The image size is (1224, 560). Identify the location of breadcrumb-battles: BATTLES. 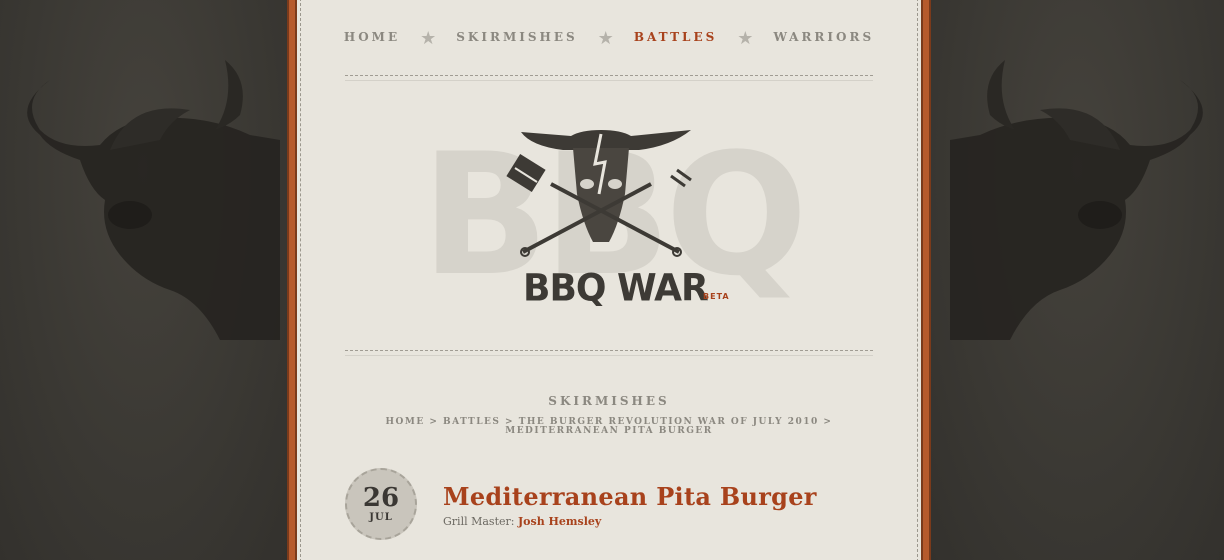
(471, 422).